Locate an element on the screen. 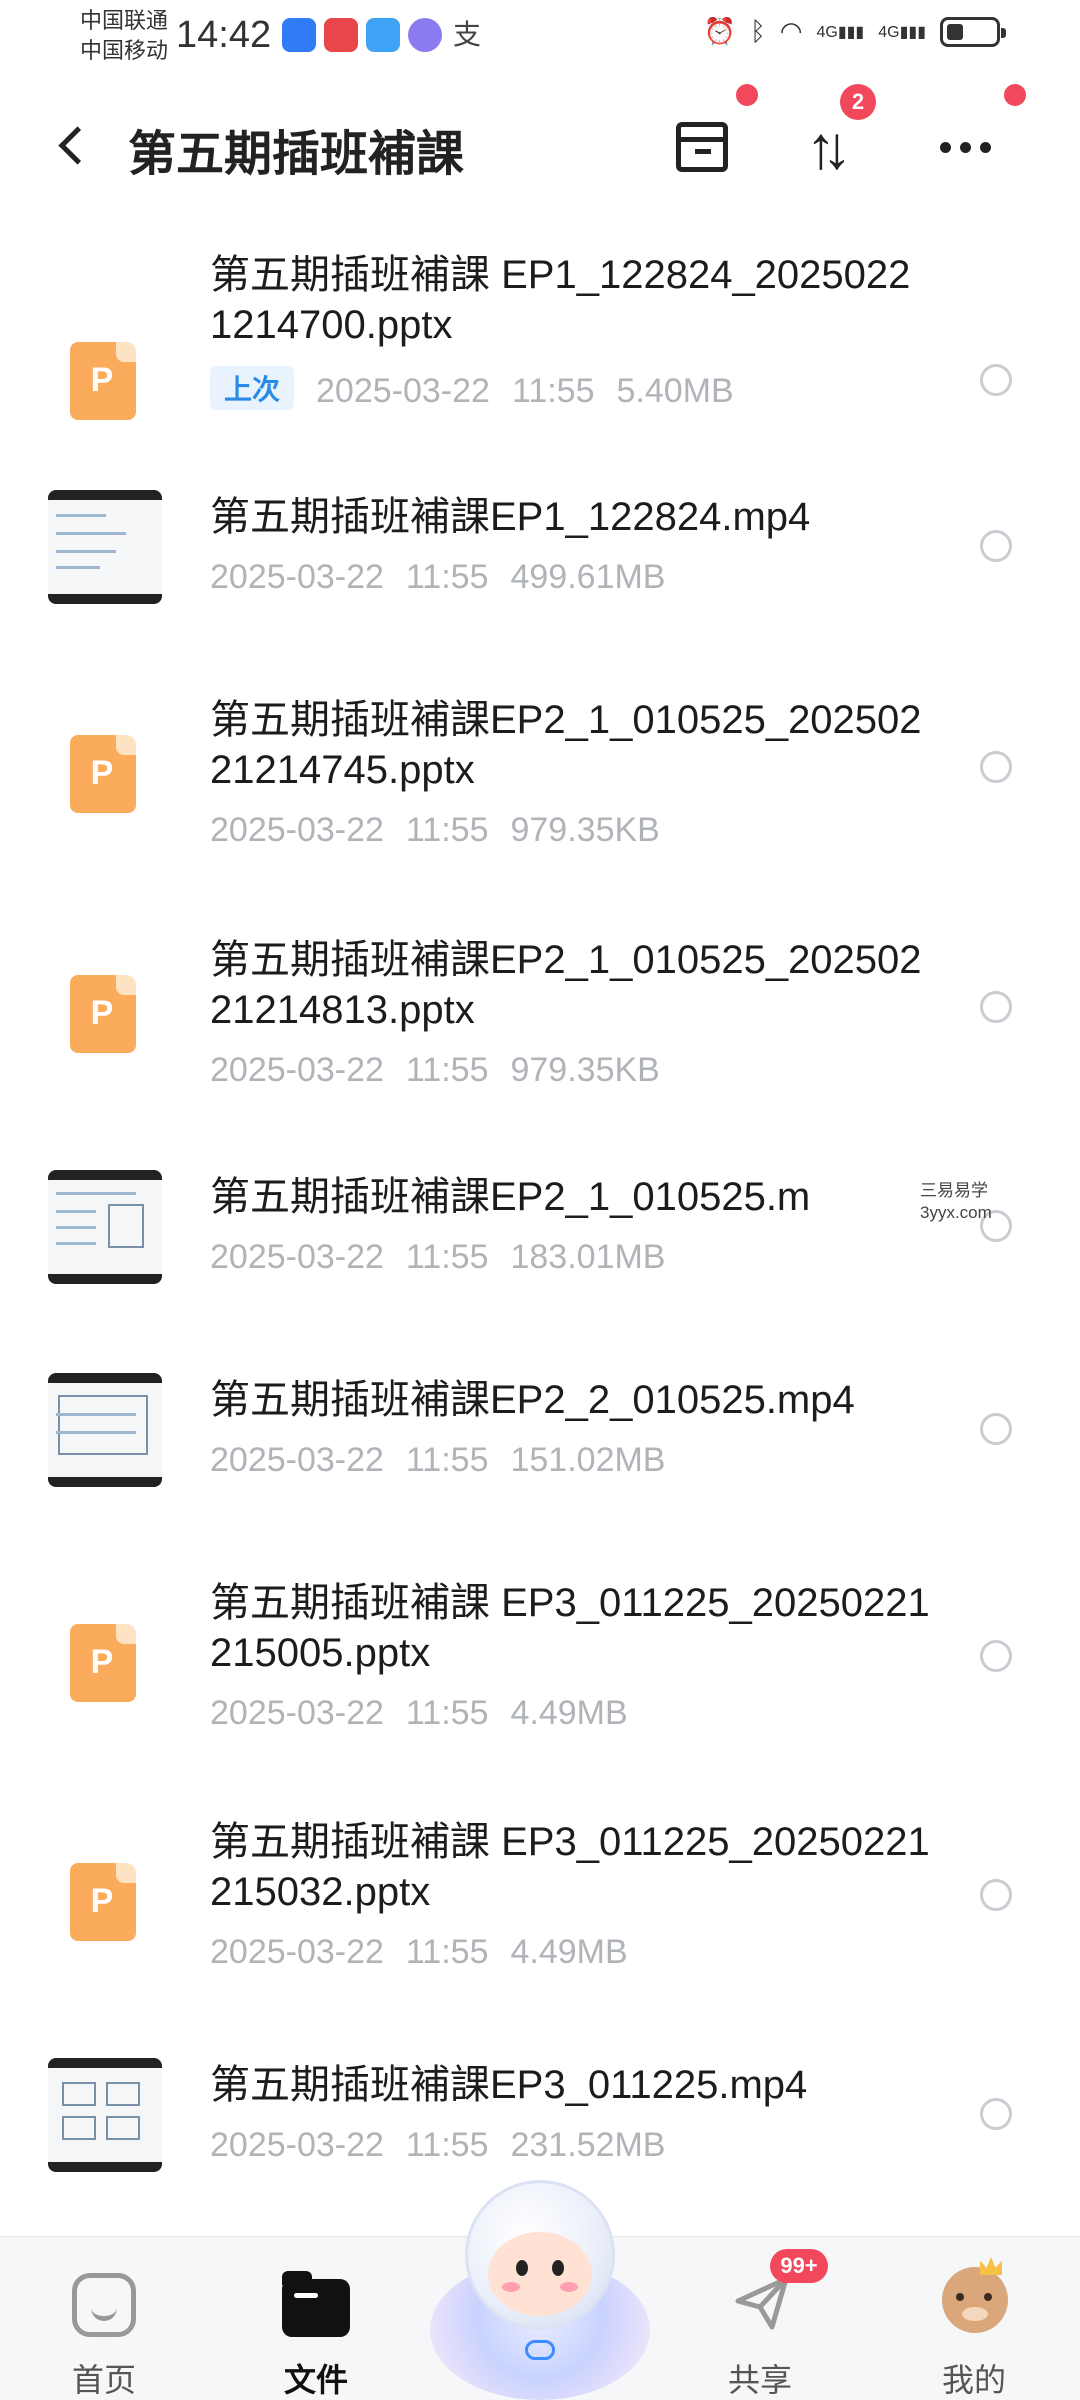 Image resolution: width=1080 pixels, height=2400 pixels. nav-files: 文件 is located at coordinates (316, 2326).